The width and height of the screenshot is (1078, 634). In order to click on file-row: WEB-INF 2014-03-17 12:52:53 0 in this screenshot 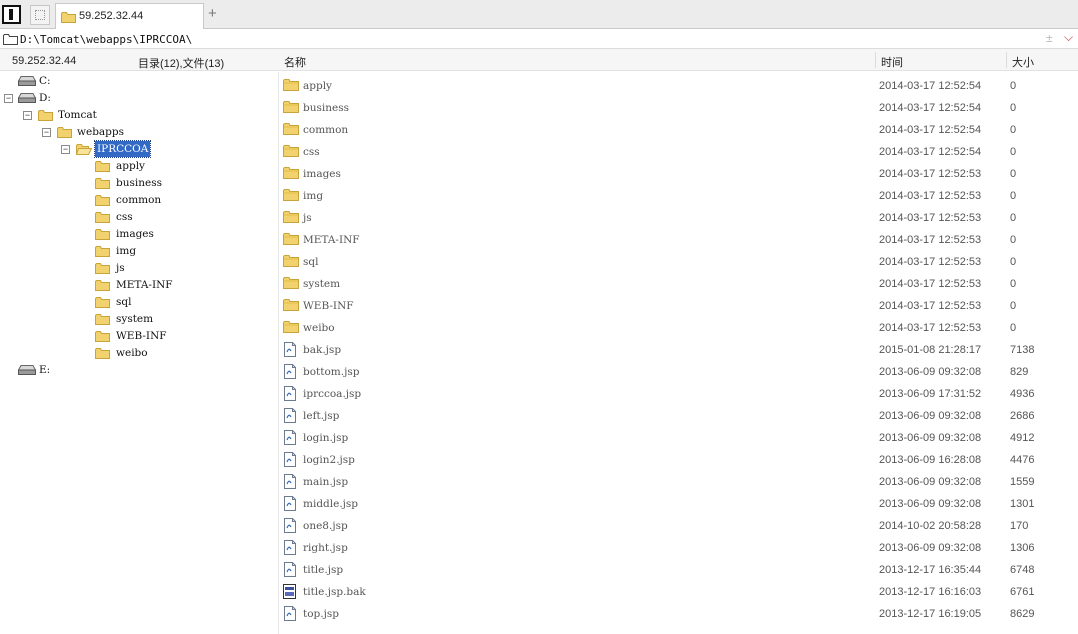, I will do `click(678, 306)`.